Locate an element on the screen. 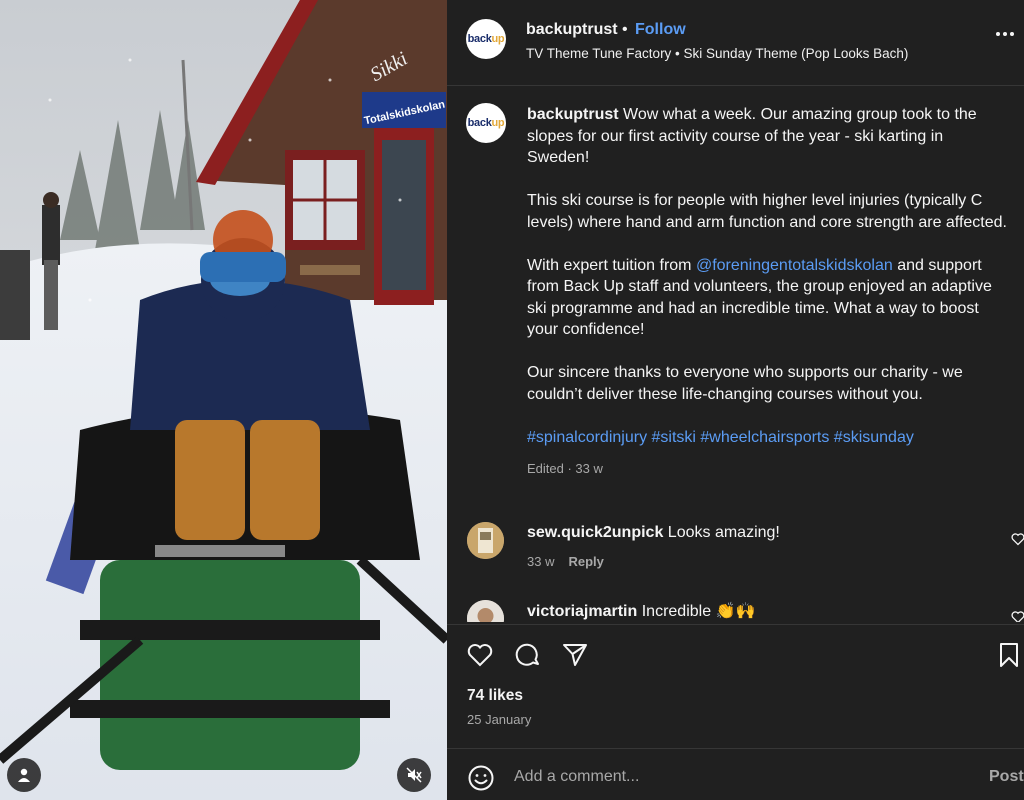 Image resolution: width=1024 pixels, height=800 pixels. post-comment-button: Post is located at coordinates (1006, 777).